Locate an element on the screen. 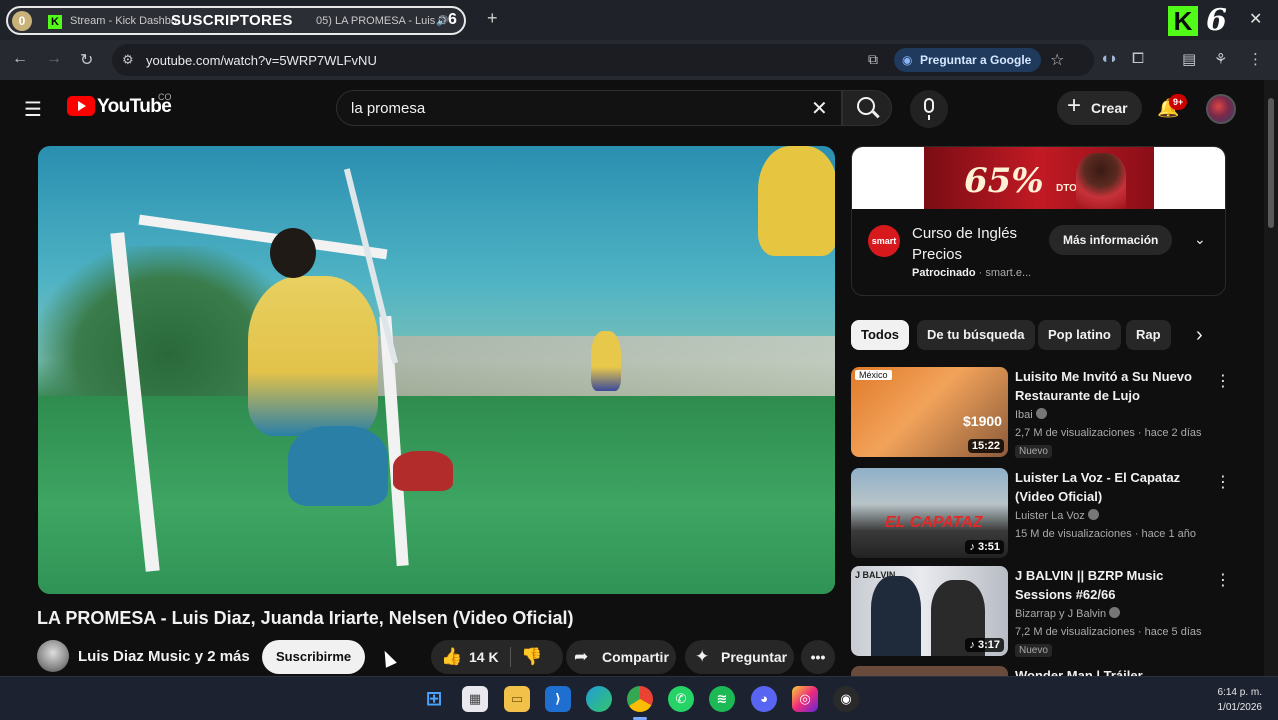 The image size is (1278, 720). recommendation-item: Wonder Man | Tráiler is located at coordinates (1038, 671).